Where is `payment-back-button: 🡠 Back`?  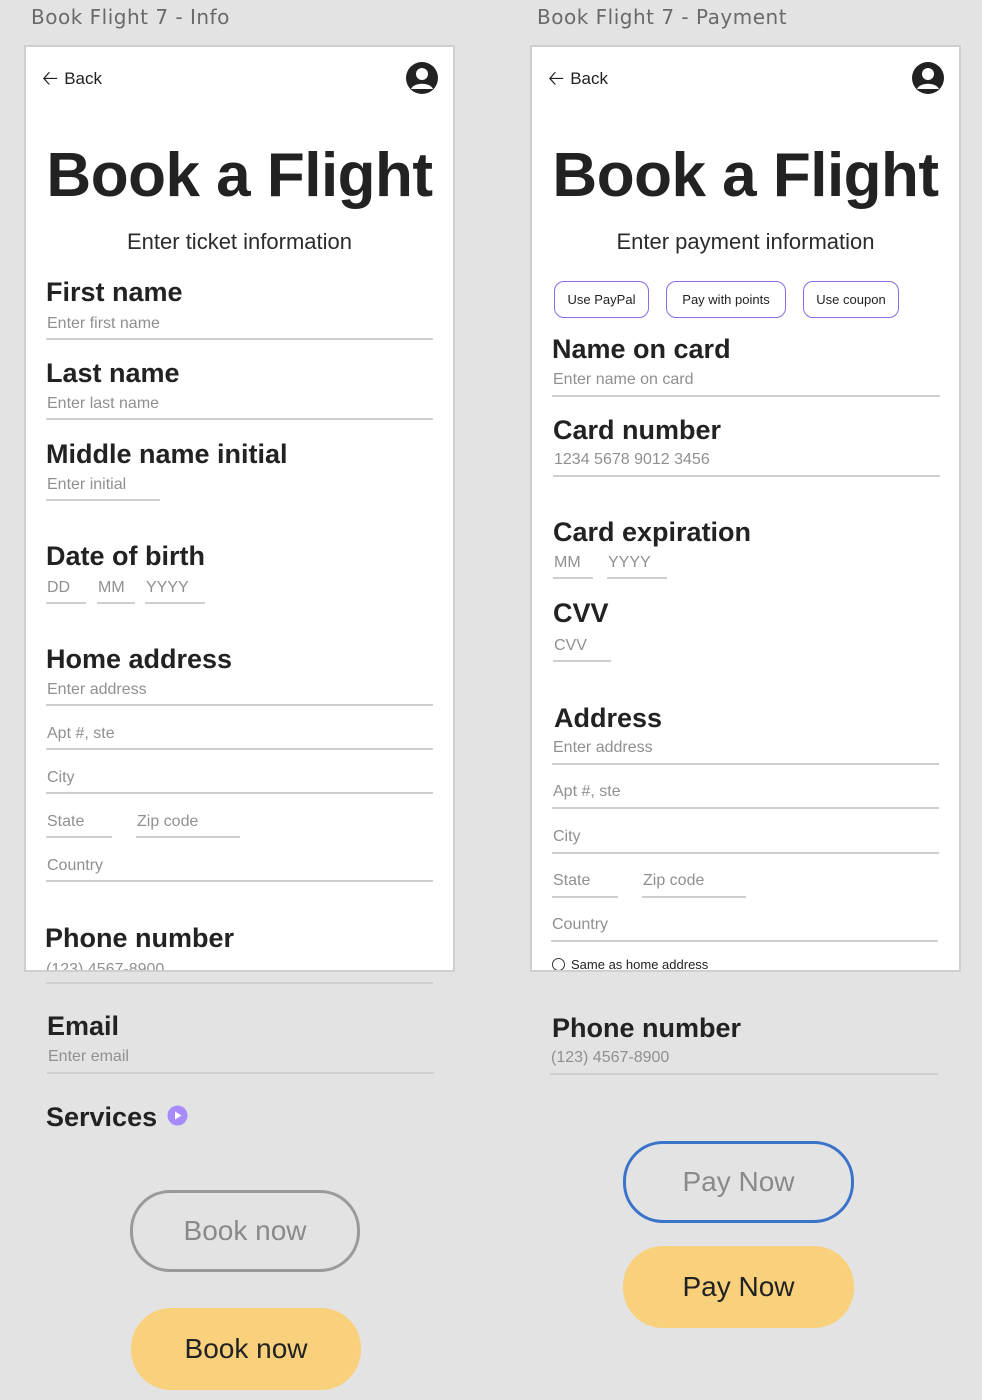
payment-back-button: 🡠 Back is located at coordinates (578, 79).